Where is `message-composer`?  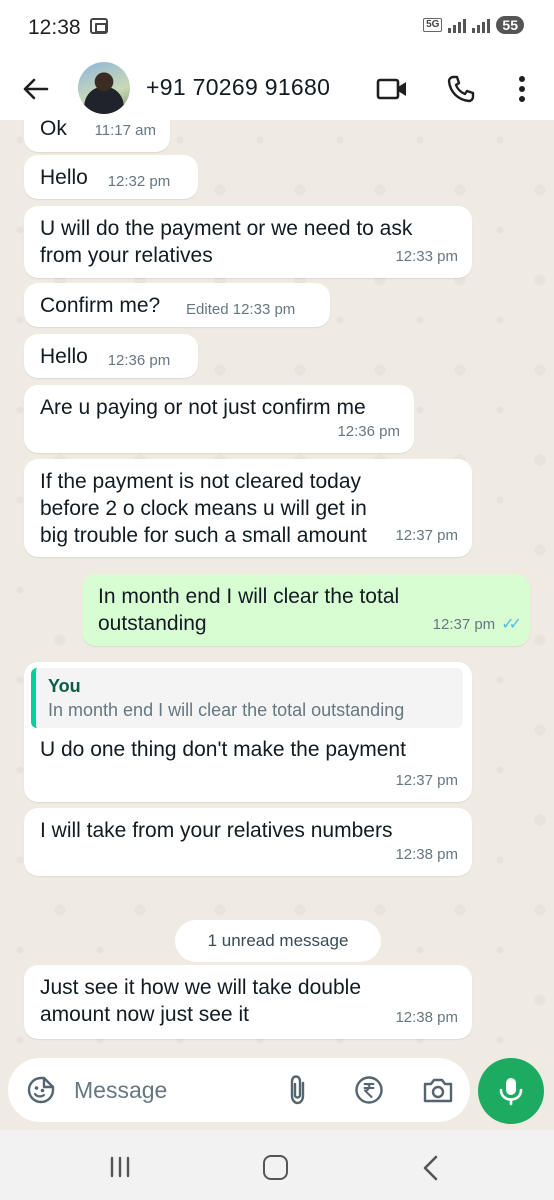
message-composer is located at coordinates (239, 1090).